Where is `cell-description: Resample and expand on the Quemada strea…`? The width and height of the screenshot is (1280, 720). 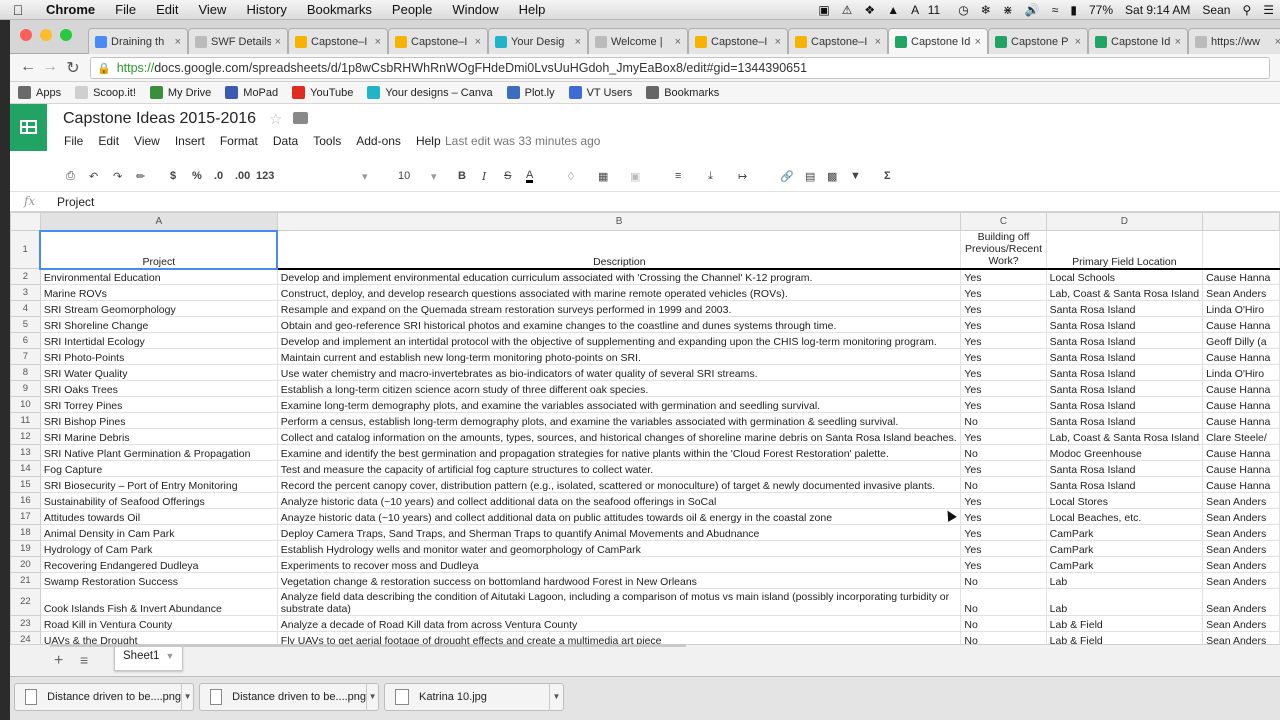
cell-description: Resample and expand on the Quemada strea… is located at coordinates (619, 308).